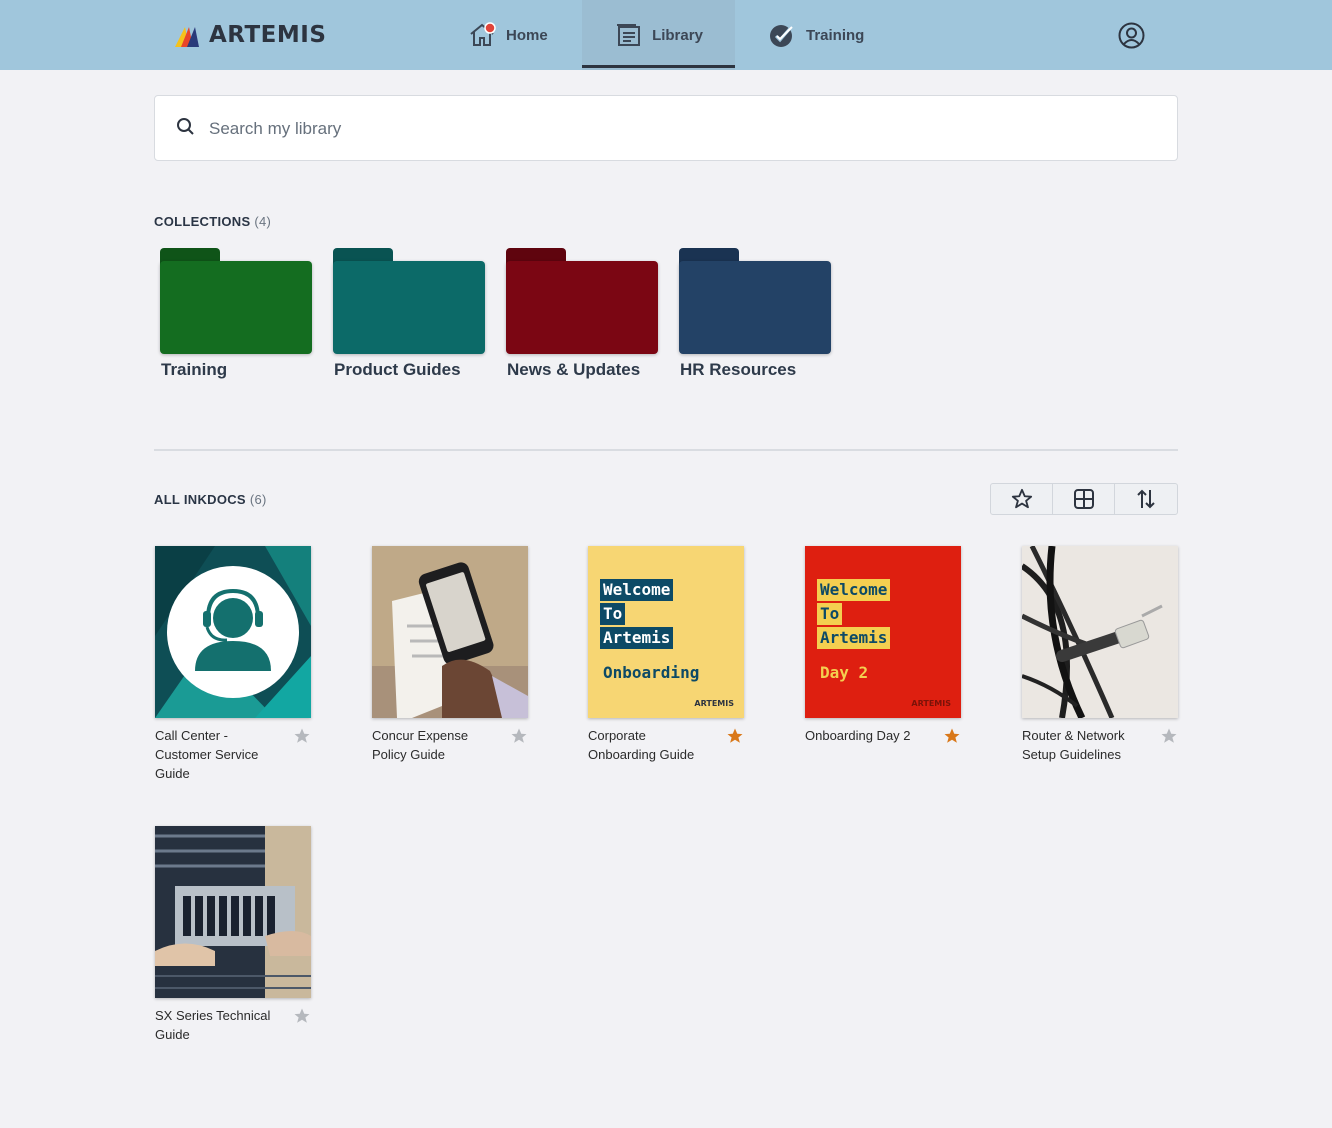  I want to click on nav-library: Library, so click(658, 35).